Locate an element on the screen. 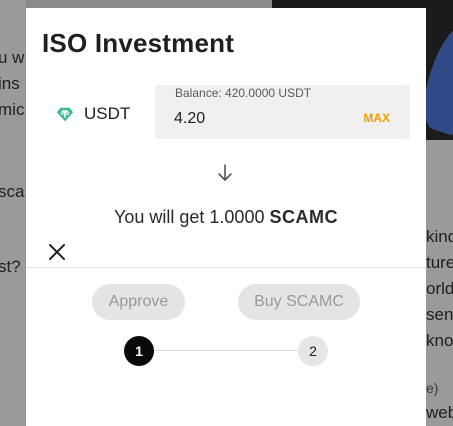  background-text: orld is located at coordinates (439, 288).